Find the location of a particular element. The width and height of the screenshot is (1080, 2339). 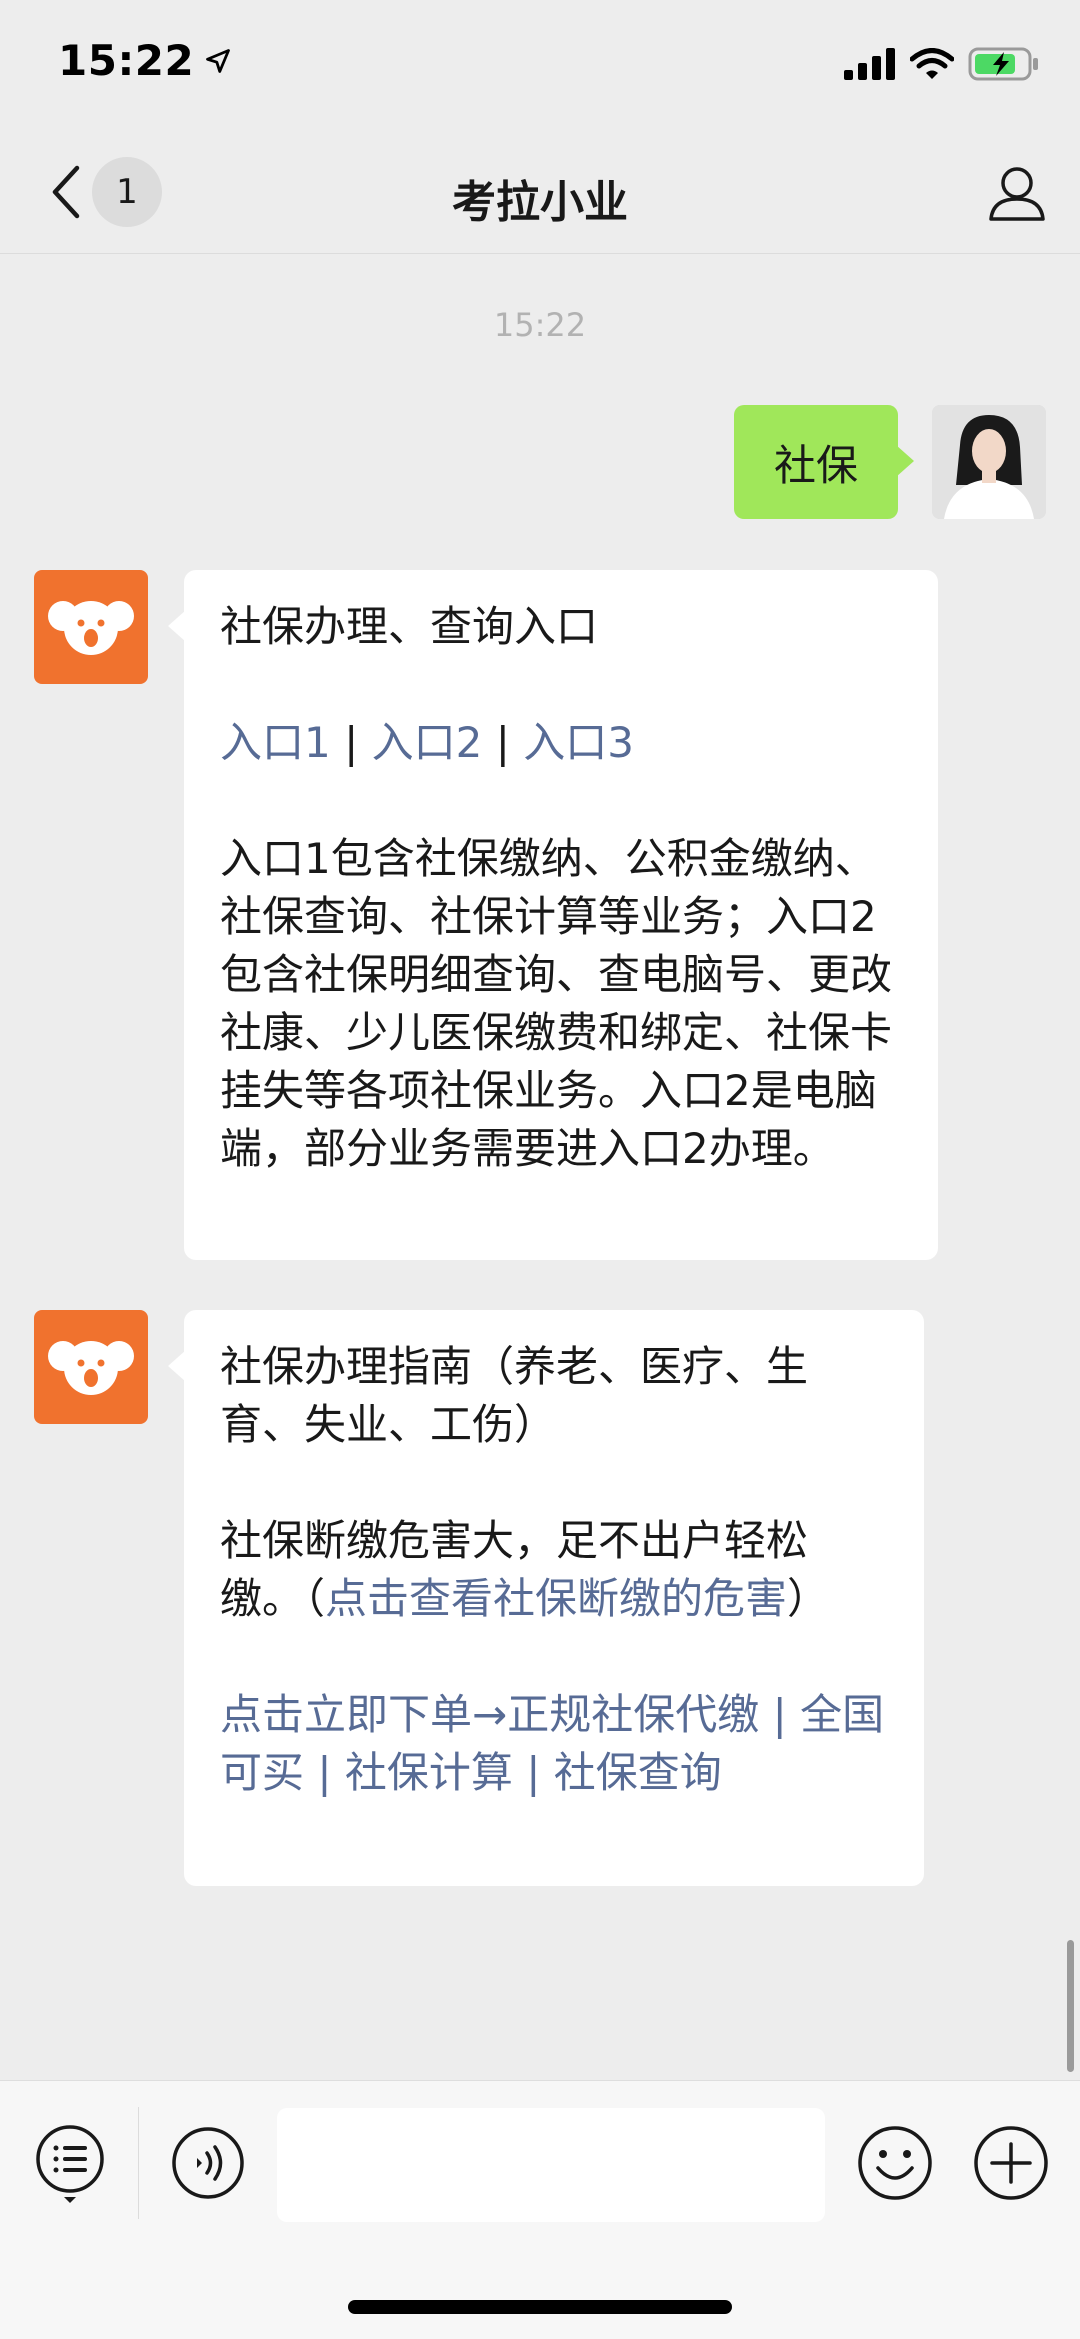

emoji-button is located at coordinates (895, 2163).